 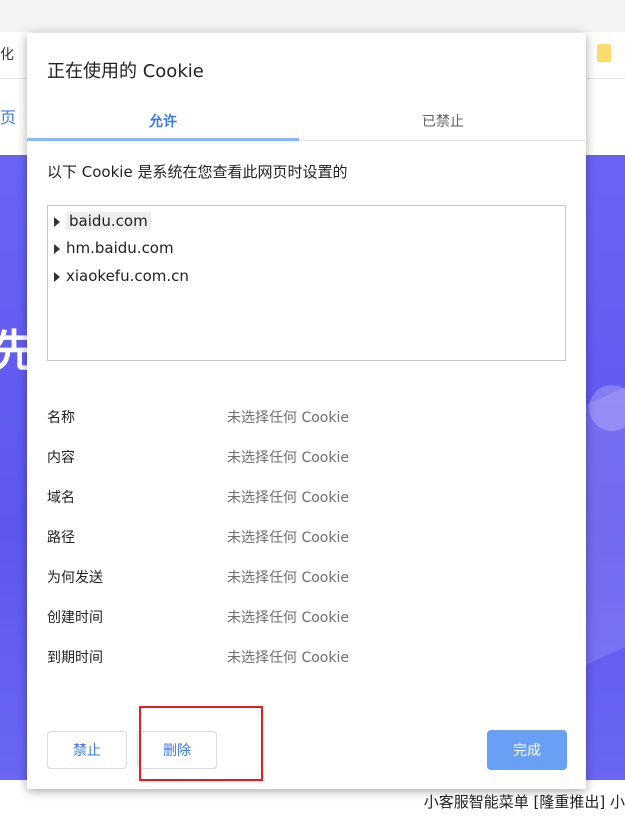 I want to click on detail-label: 创建时间, so click(x=75, y=618).